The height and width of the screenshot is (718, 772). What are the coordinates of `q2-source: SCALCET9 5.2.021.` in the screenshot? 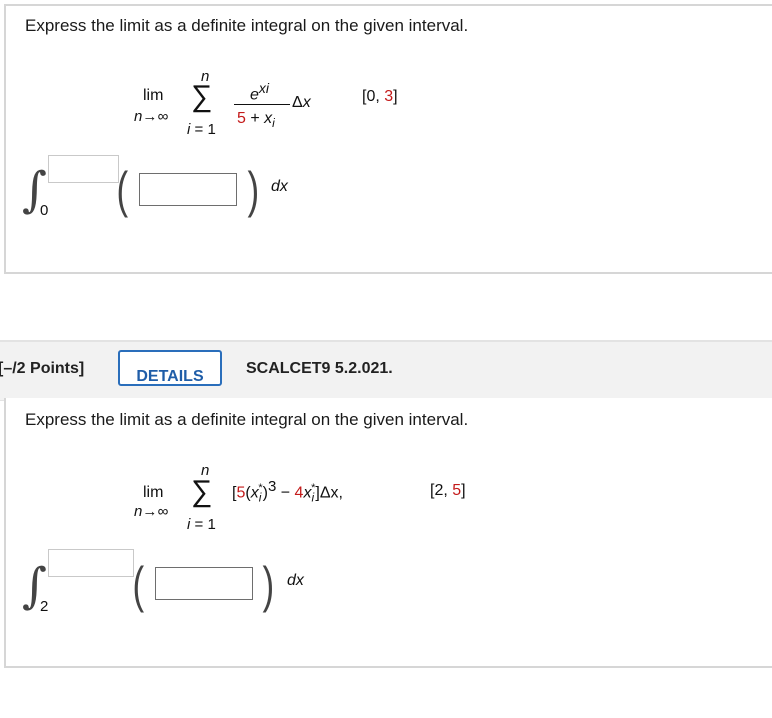 It's located at (319, 368).